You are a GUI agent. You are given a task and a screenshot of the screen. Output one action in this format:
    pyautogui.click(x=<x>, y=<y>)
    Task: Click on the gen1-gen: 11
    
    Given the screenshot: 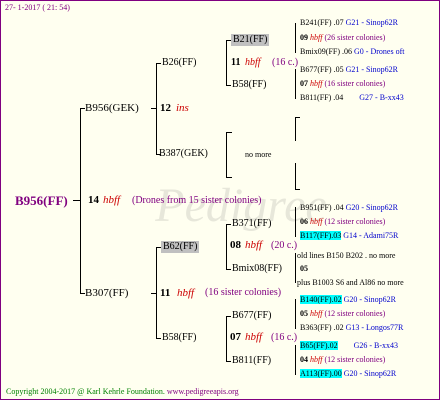 What is the action you would take?
    pyautogui.click(x=165, y=293)
    